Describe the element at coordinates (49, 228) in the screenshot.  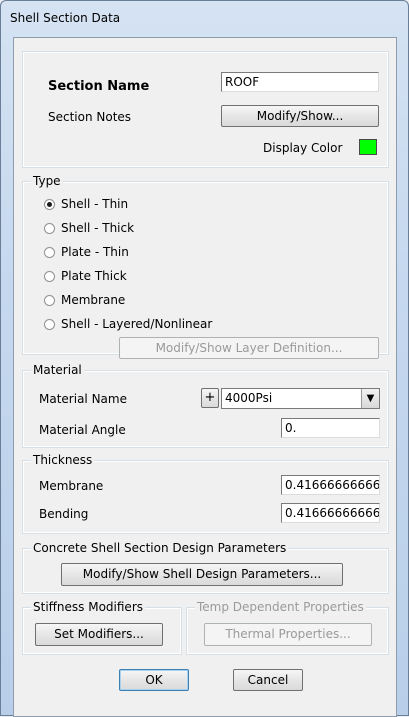
I see `radio-shell-thick` at that location.